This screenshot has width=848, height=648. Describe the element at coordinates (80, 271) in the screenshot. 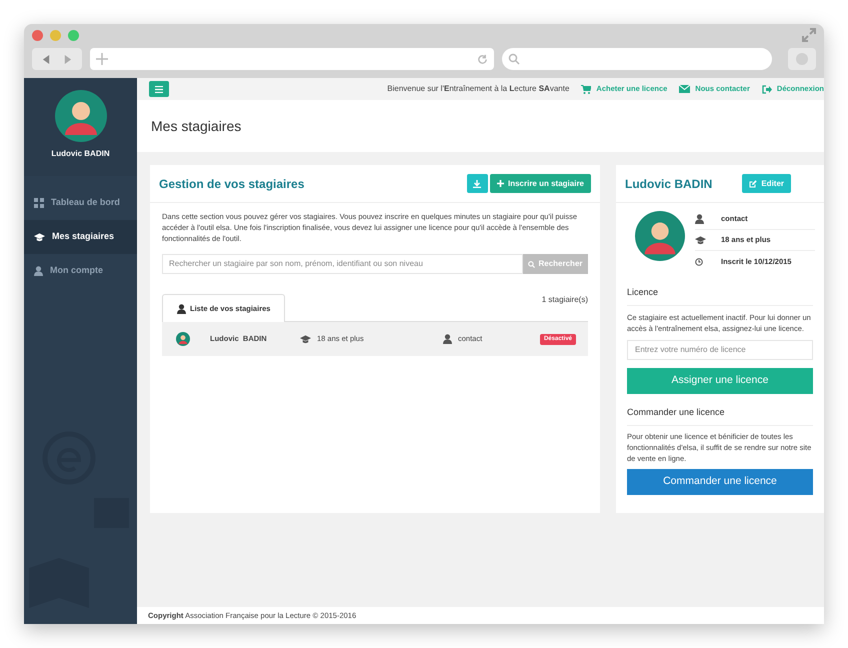

I see `sidebar-item: Mon compte` at that location.